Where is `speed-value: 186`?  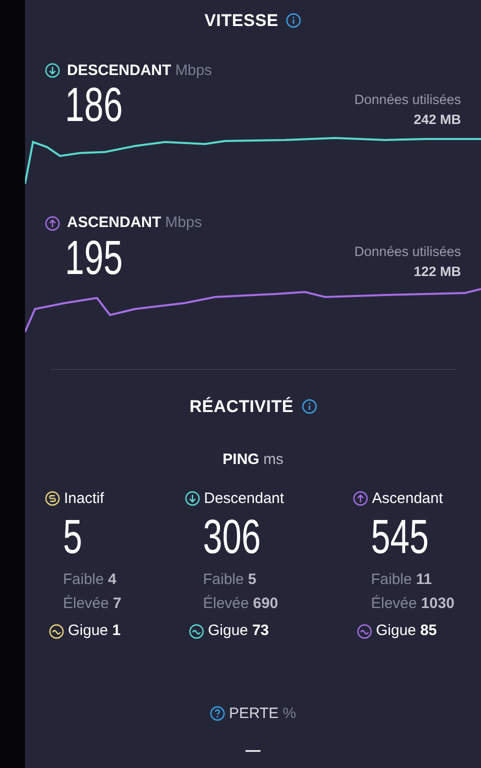 speed-value: 186 is located at coordinates (94, 106).